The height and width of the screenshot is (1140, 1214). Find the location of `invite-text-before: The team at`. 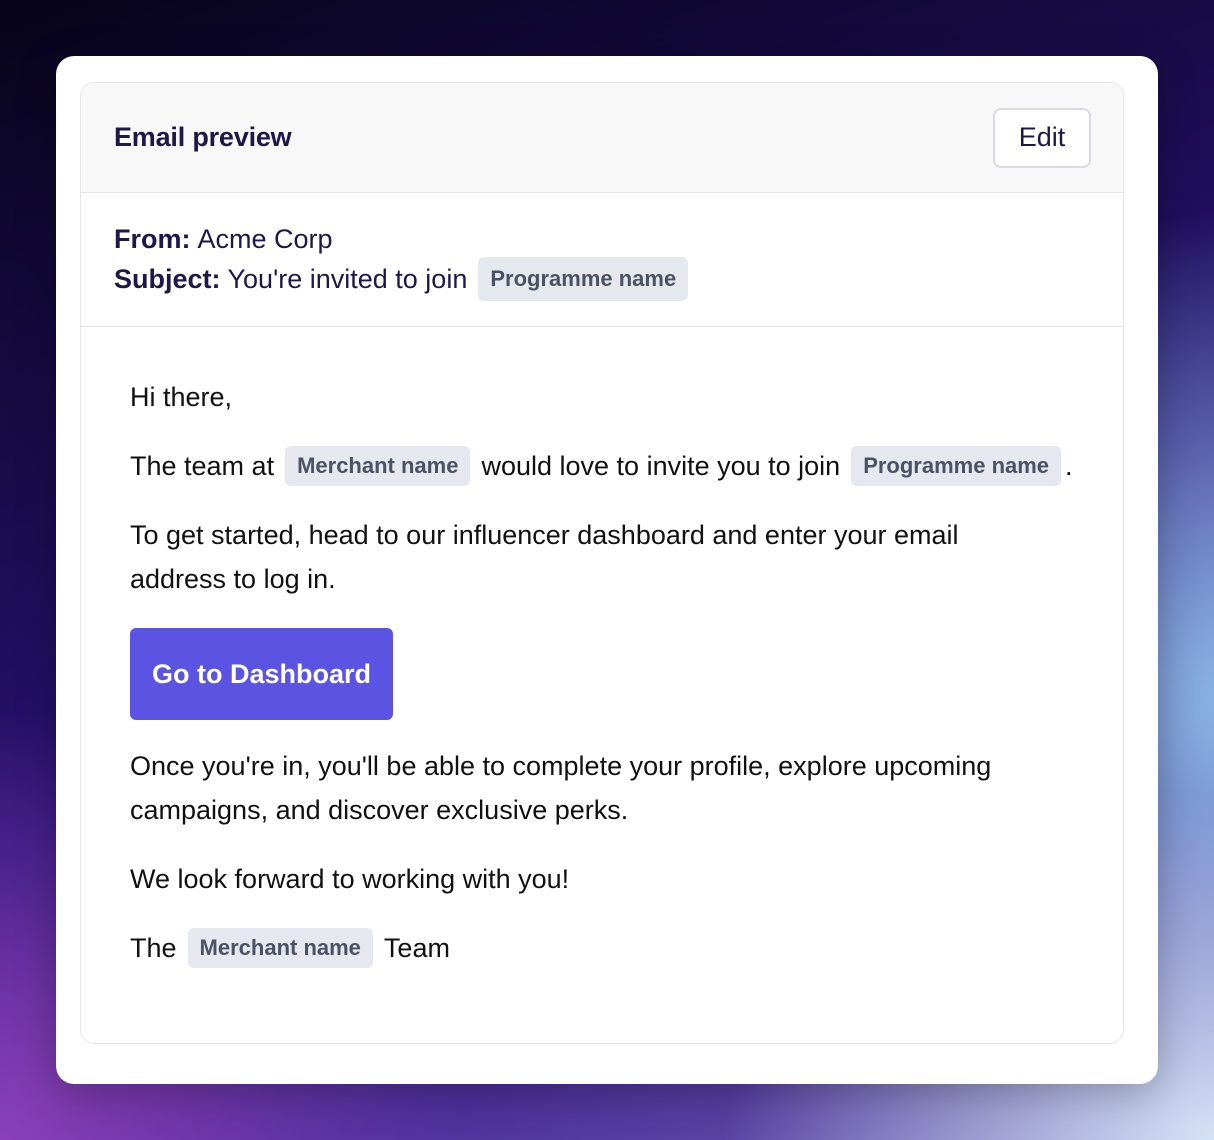

invite-text-before: The team at is located at coordinates (202, 466).